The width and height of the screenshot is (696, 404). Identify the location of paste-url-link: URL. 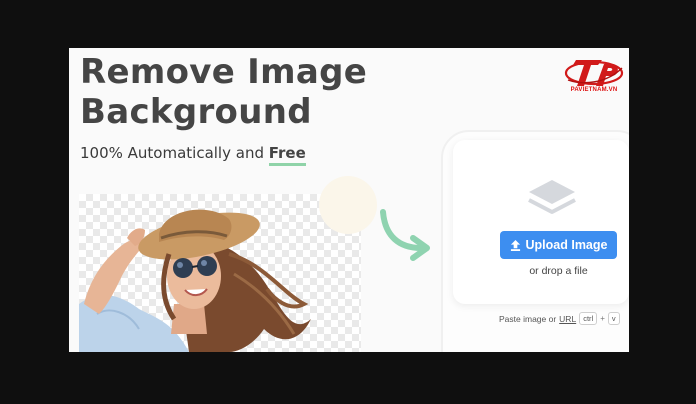
(567, 319).